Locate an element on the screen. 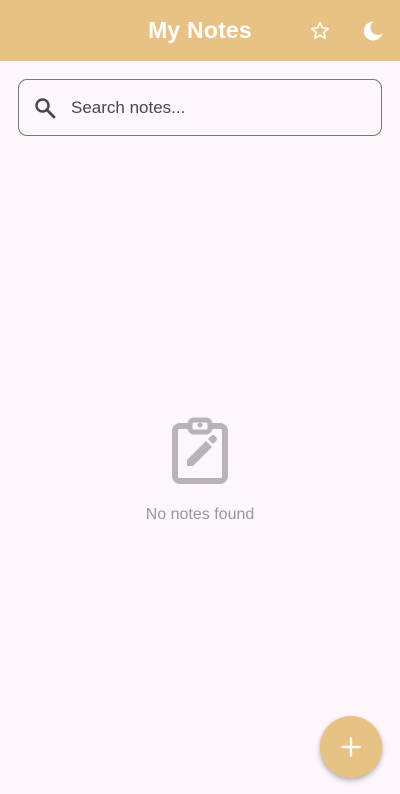 Image resolution: width=400 pixels, height=794 pixels. star-outline-icon is located at coordinates (320, 30).